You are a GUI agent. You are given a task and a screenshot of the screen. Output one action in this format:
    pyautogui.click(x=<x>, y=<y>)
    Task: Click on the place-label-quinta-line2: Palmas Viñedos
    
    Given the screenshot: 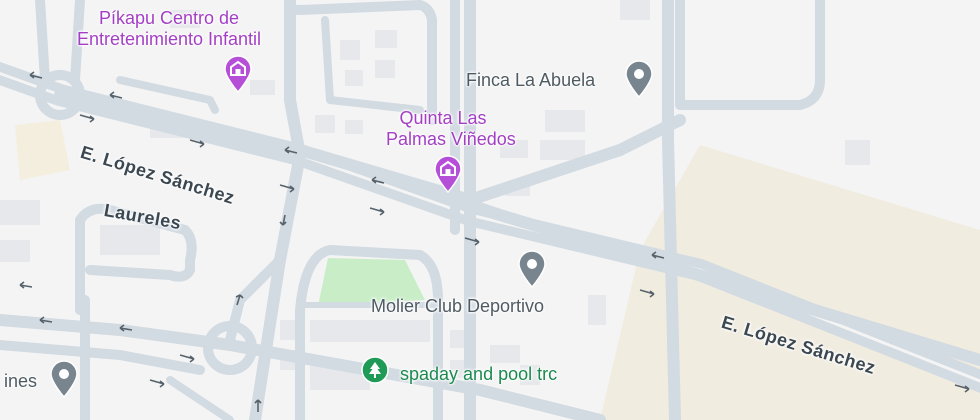 What is the action you would take?
    pyautogui.click(x=451, y=138)
    